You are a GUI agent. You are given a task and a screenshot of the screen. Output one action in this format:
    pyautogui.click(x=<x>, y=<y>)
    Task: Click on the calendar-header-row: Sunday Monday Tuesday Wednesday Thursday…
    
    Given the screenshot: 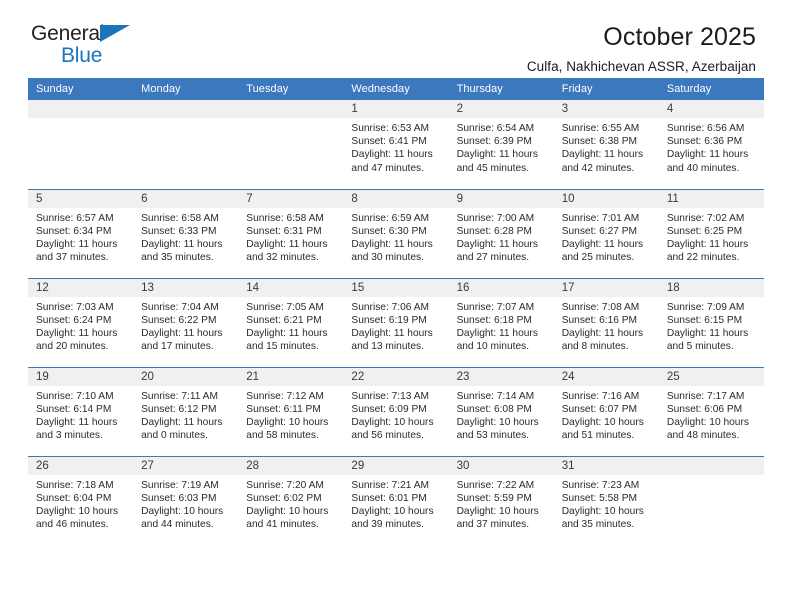 What is the action you would take?
    pyautogui.click(x=396, y=89)
    